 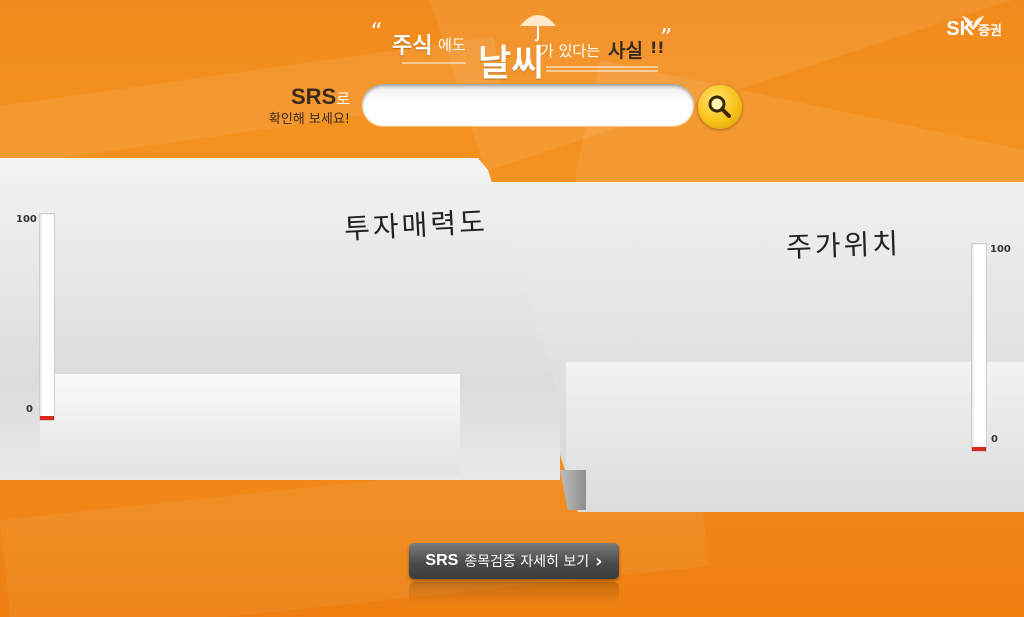 I want to click on position-gauge-fill, so click(x=979, y=449).